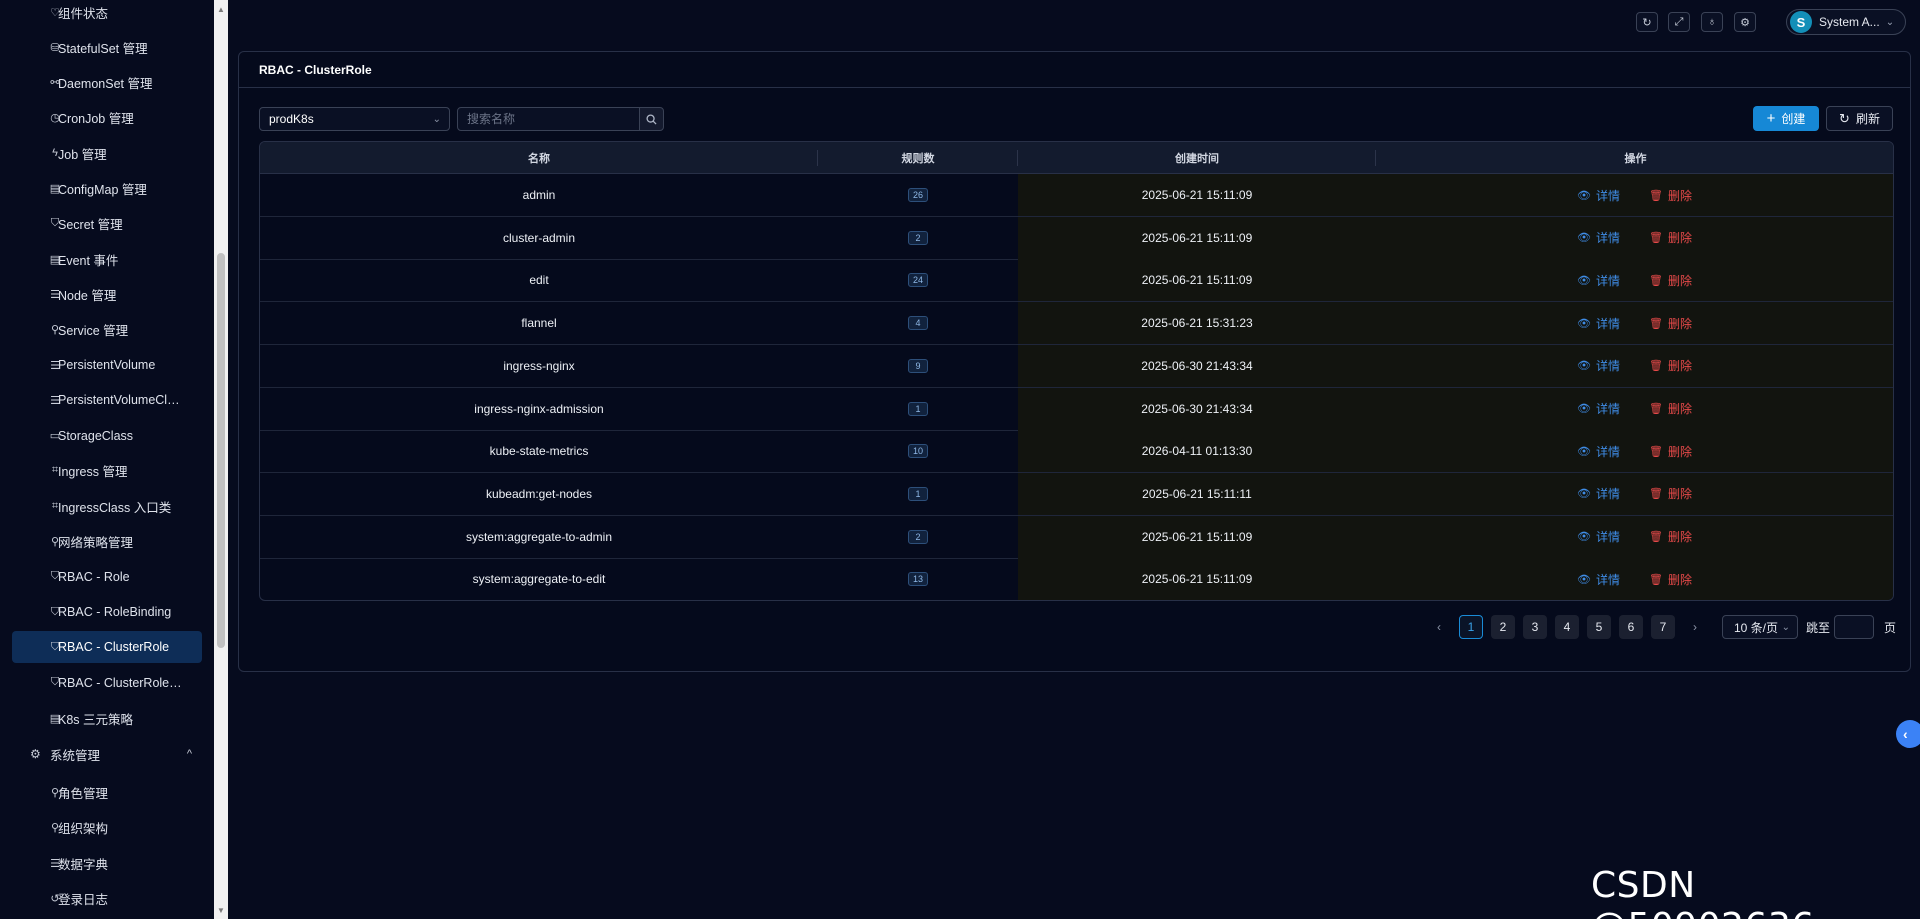 The width and height of the screenshot is (1920, 919). What do you see at coordinates (1745, 22) in the screenshot?
I see `settings-button: ⚙` at bounding box center [1745, 22].